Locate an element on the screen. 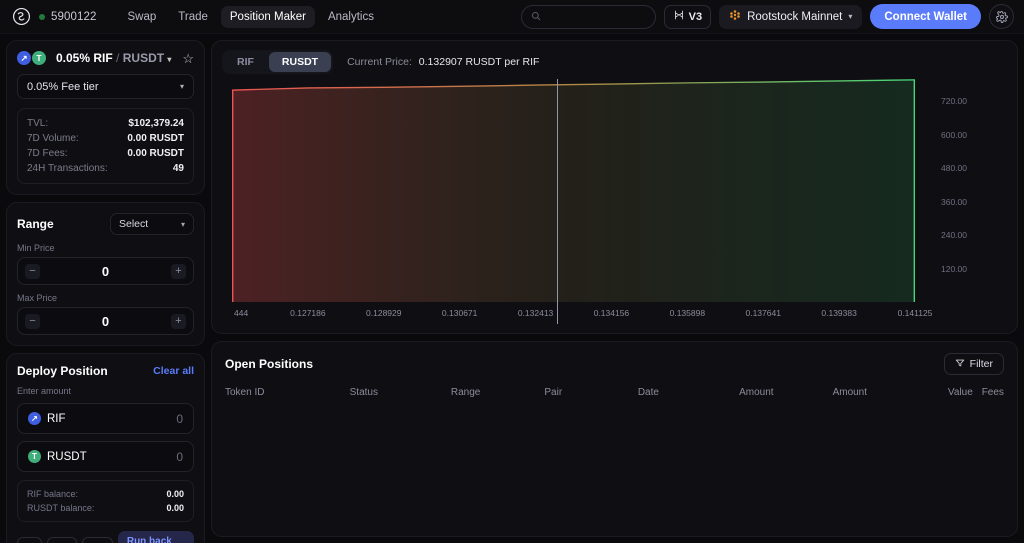 The width and height of the screenshot is (1024, 543). nav-item-position-maker: Position Maker is located at coordinates (267, 16).